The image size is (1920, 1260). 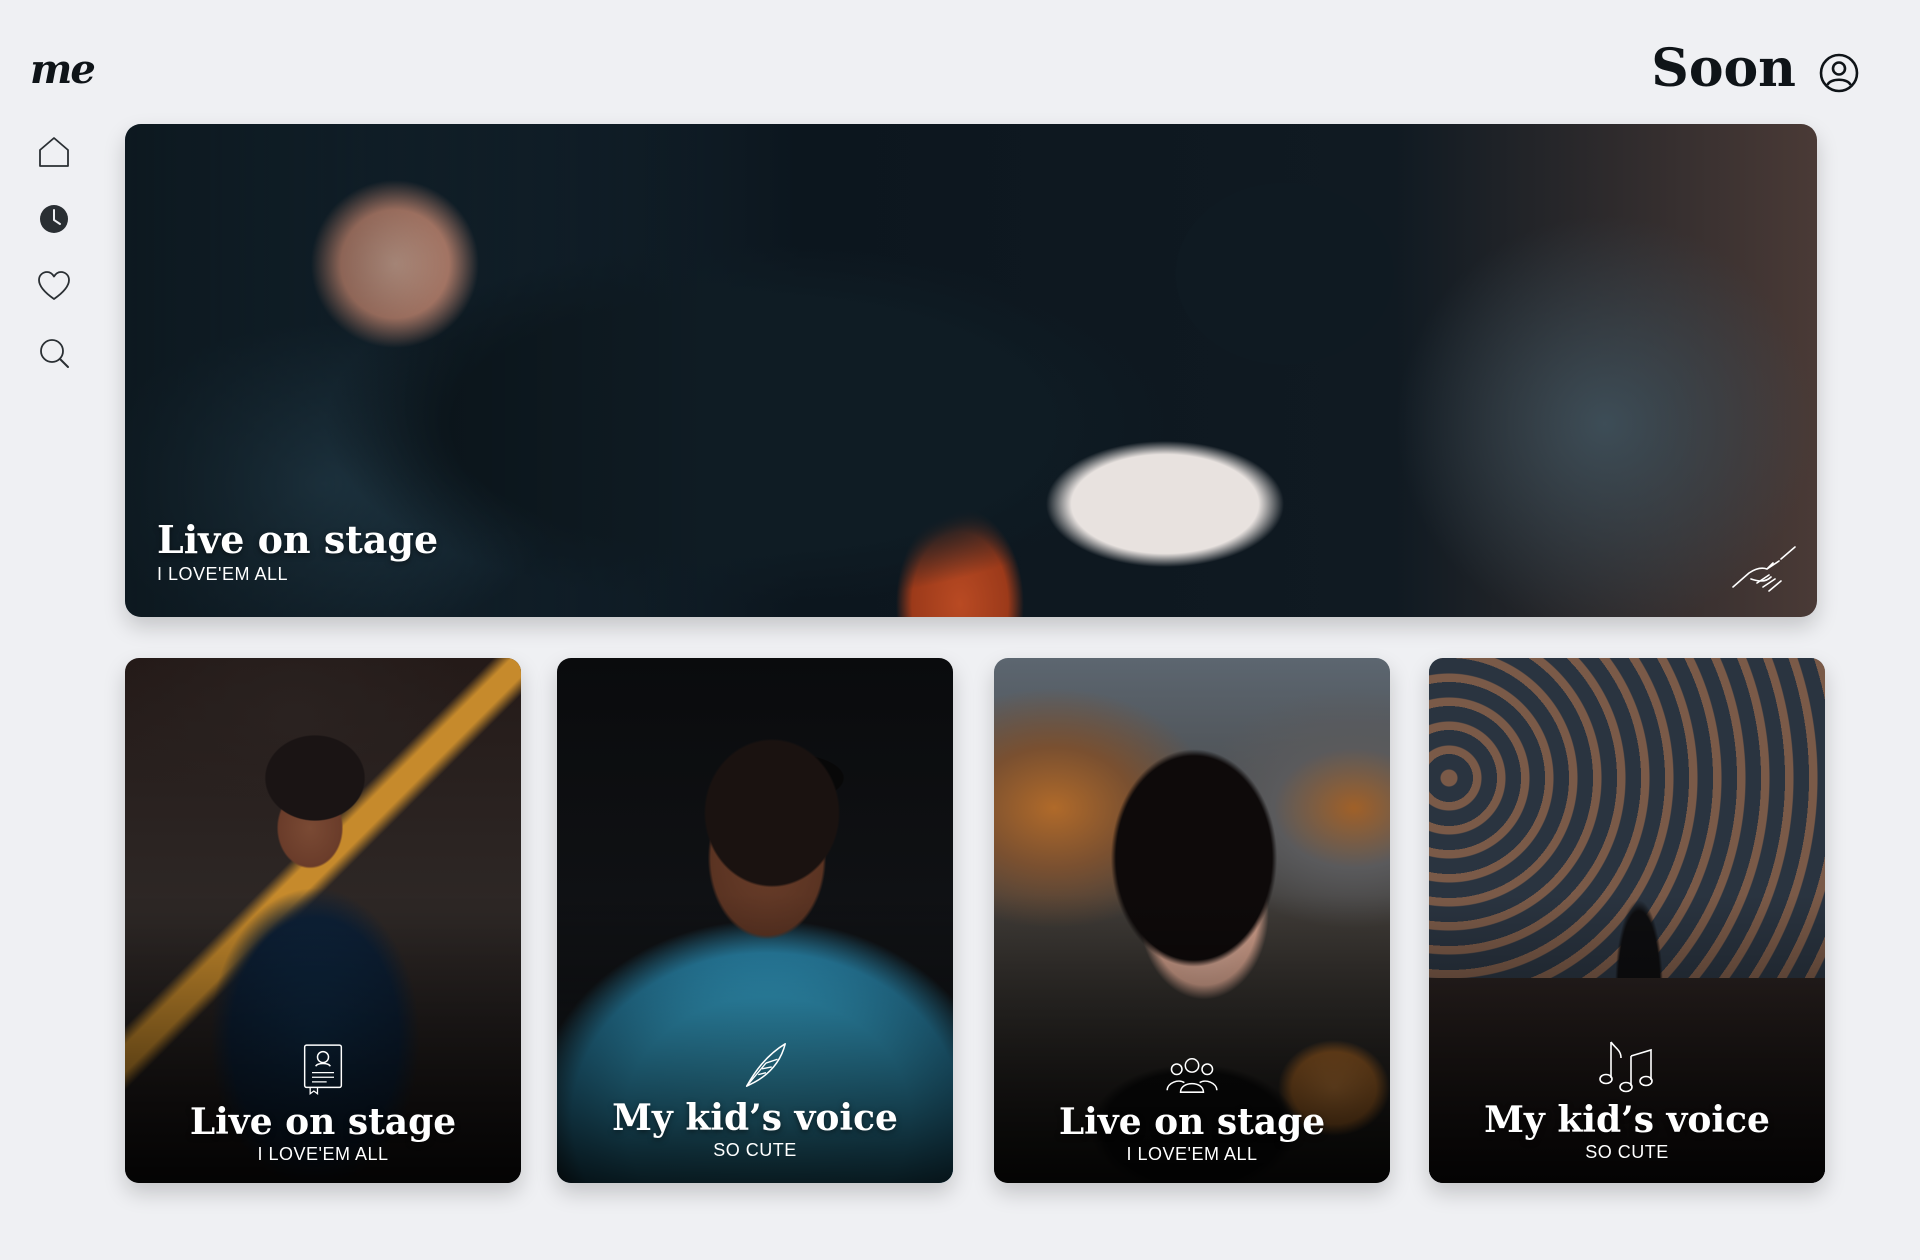 What do you see at coordinates (1723, 68) in the screenshot?
I see `page-title: Soon` at bounding box center [1723, 68].